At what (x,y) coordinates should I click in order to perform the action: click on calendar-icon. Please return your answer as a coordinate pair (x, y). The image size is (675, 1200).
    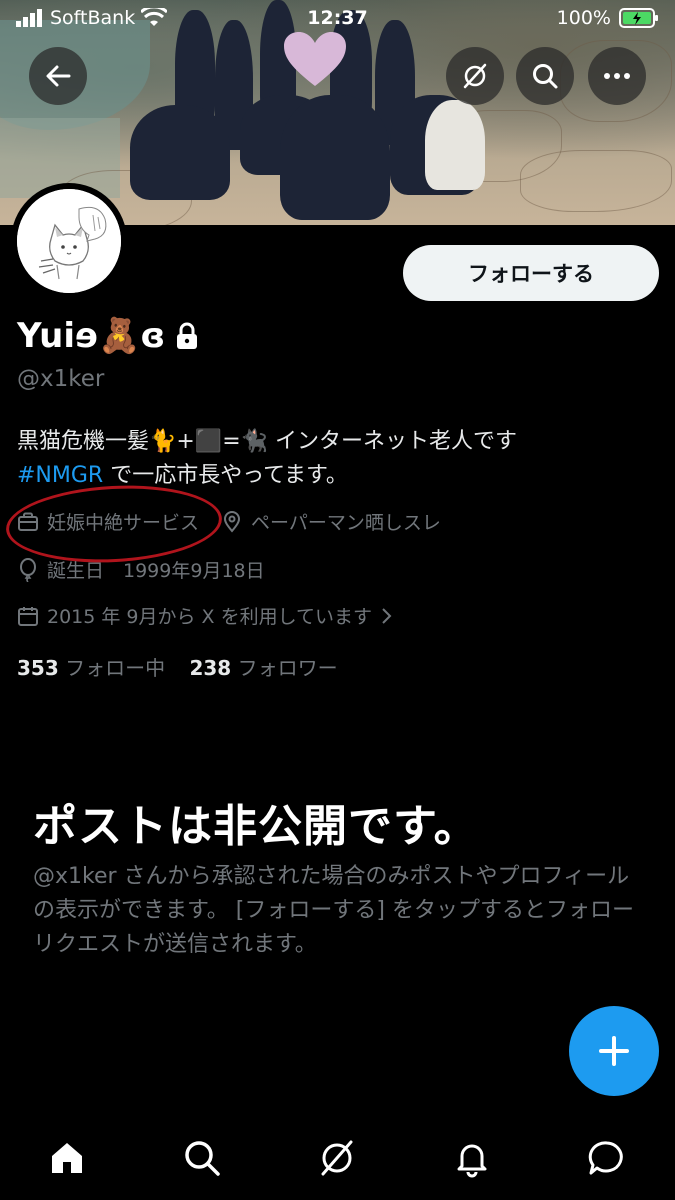
    Looking at the image, I should click on (28, 616).